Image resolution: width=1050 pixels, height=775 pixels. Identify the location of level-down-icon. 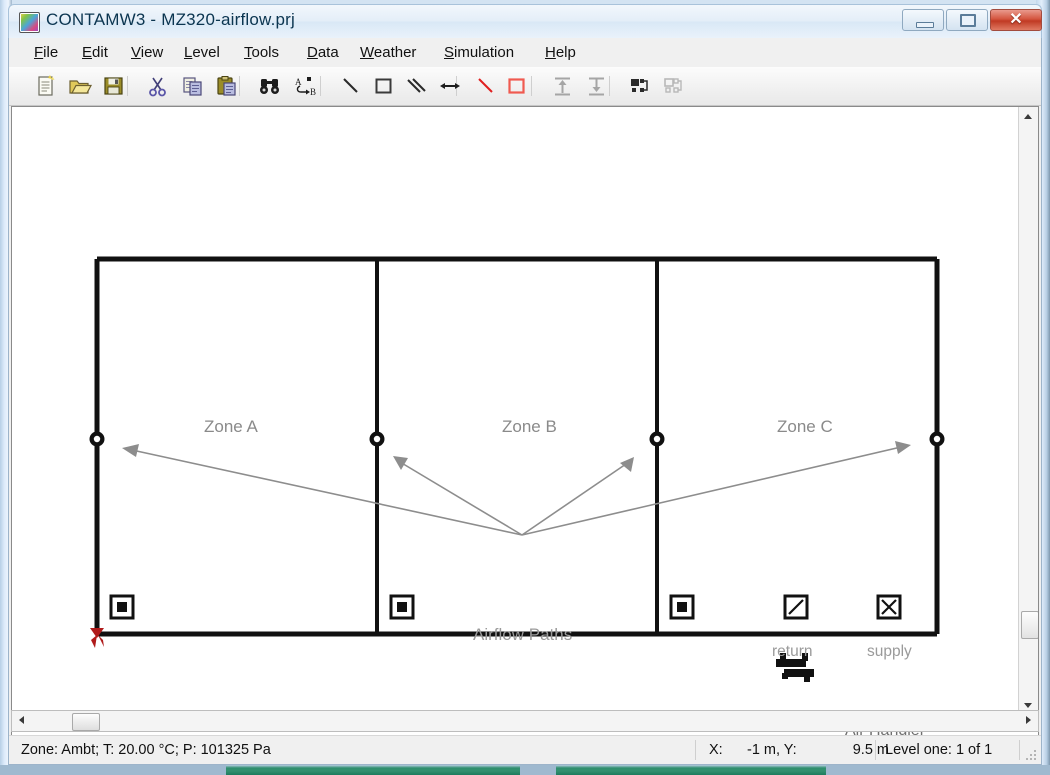
(597, 86).